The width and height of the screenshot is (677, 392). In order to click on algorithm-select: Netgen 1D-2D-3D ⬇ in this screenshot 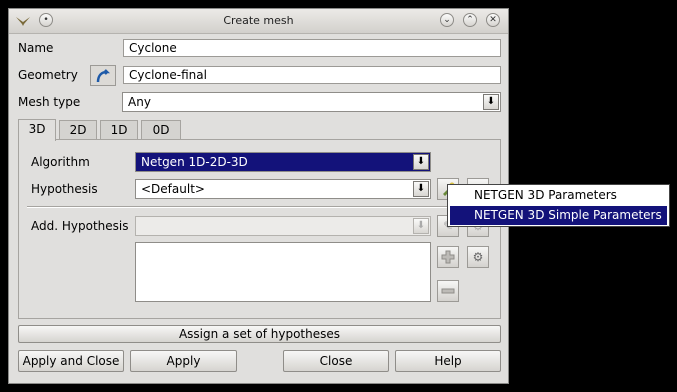, I will do `click(283, 162)`.